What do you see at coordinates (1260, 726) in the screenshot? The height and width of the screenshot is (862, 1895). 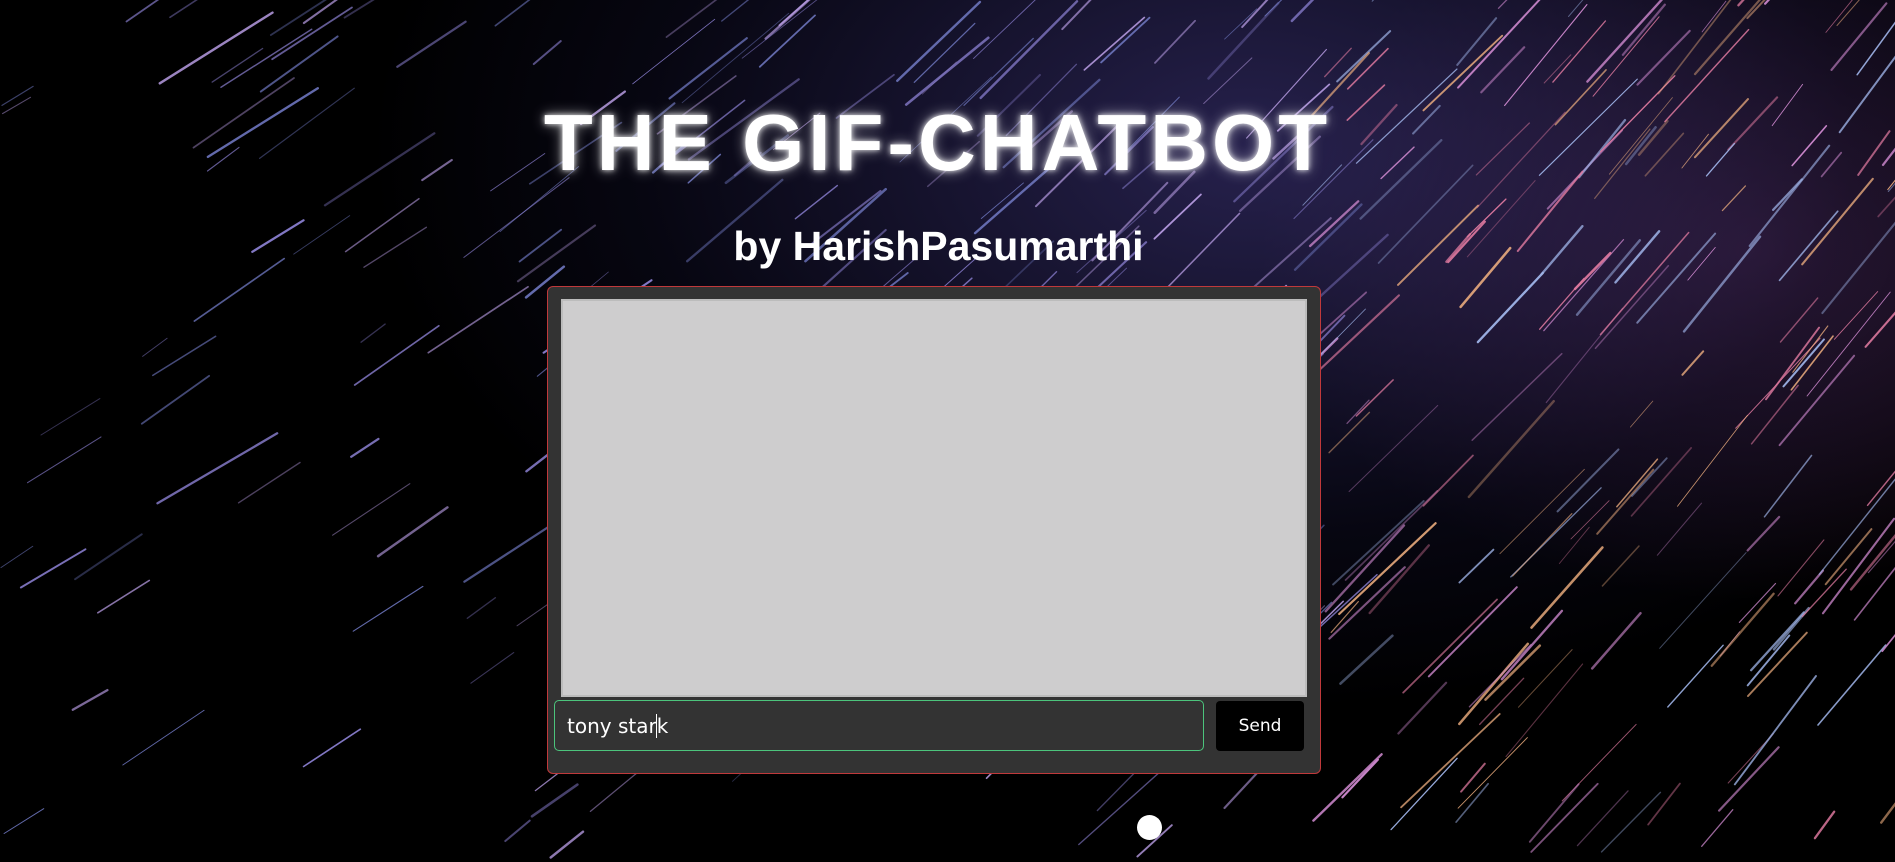 I see `send-button: Send` at bounding box center [1260, 726].